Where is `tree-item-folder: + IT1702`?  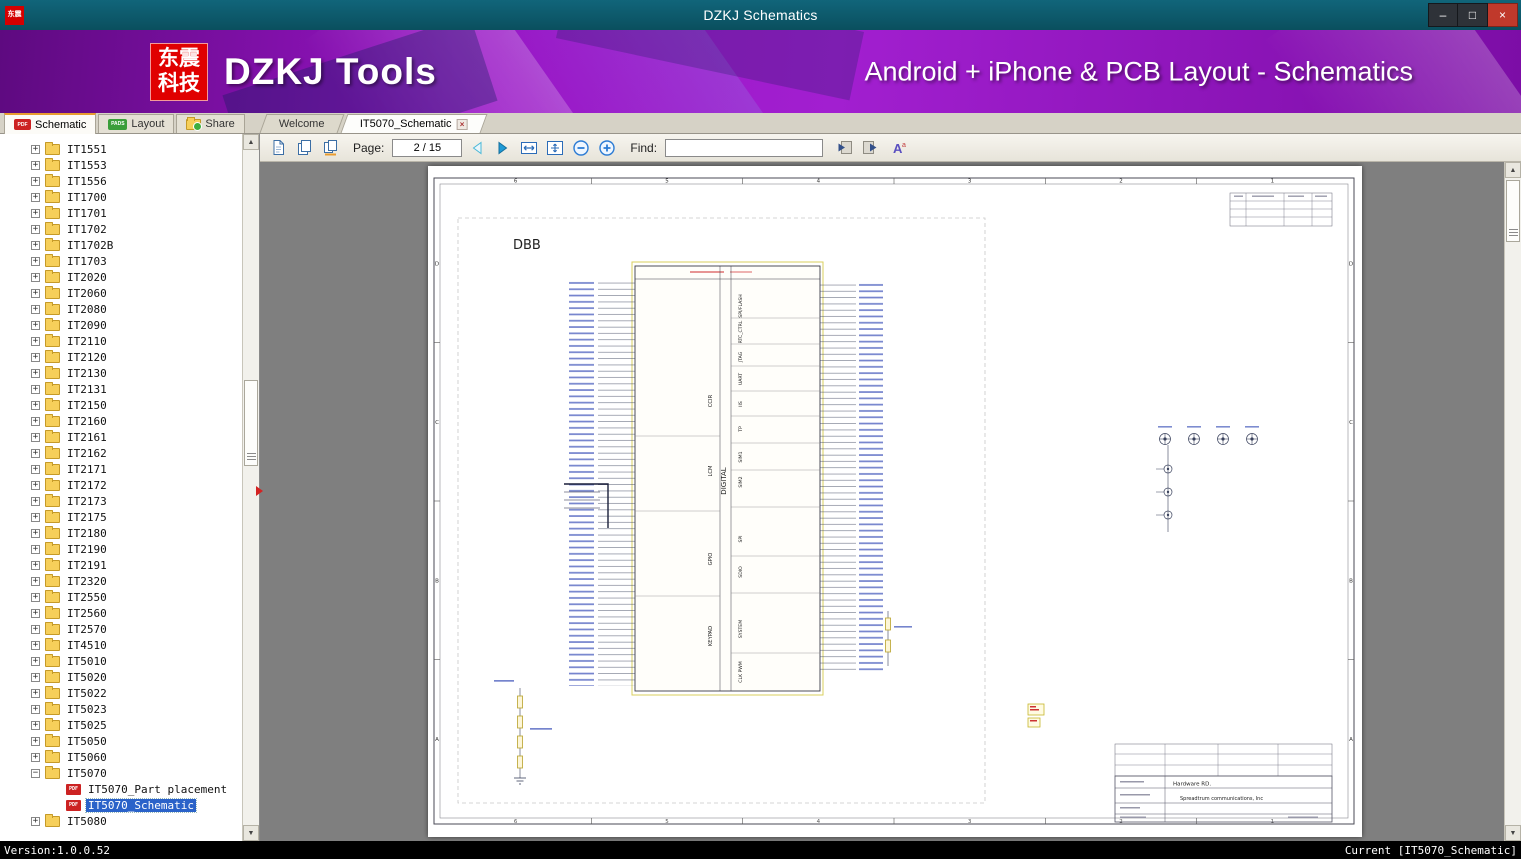
tree-item-folder: + IT1702 is located at coordinates (121, 229).